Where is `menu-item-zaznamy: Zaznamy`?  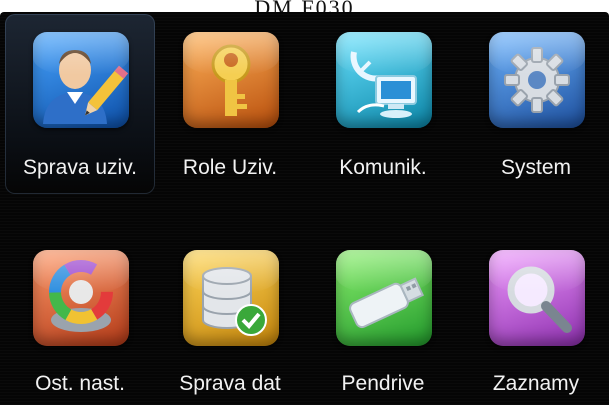 menu-item-zaznamy: Zaznamy is located at coordinates (535, 324).